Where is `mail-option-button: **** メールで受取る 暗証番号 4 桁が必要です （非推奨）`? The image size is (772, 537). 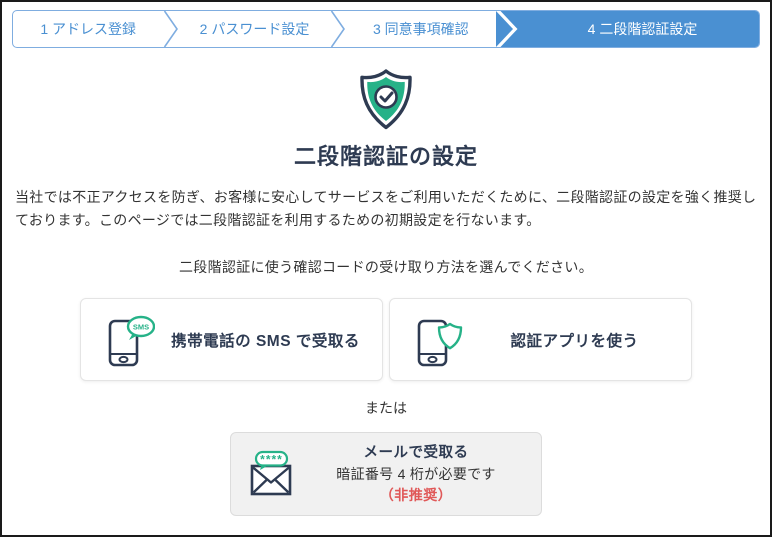 mail-option-button: **** メールで受取る 暗証番号 4 桁が必要です （非推奨） is located at coordinates (386, 474).